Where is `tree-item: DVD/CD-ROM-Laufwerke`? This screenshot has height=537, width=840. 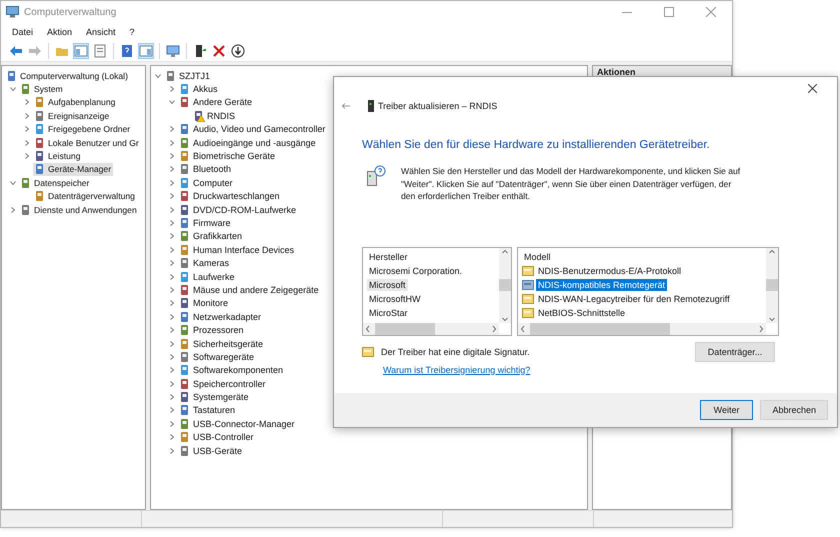 tree-item: DVD/CD-ROM-Laufwerke is located at coordinates (238, 209).